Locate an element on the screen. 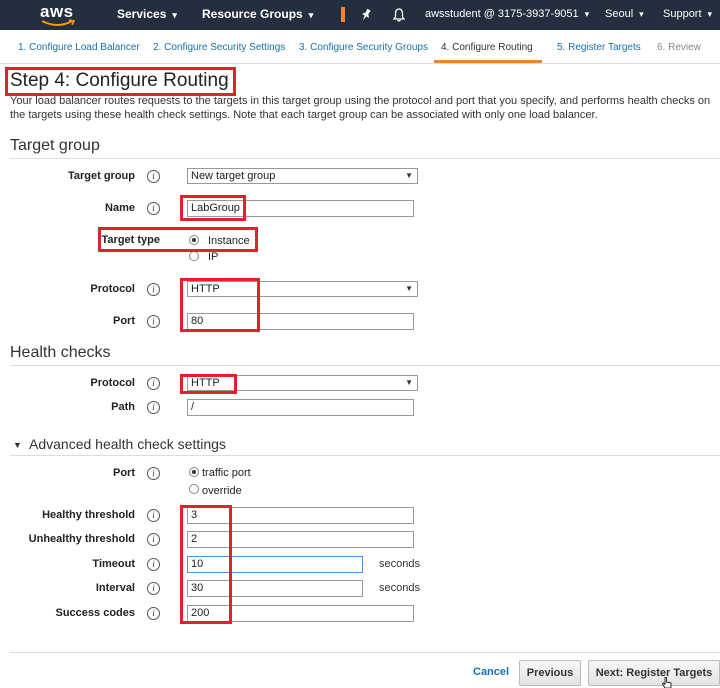 Image resolution: width=720 pixels, height=688 pixels. support-menu: Support ▾ is located at coordinates (687, 15).